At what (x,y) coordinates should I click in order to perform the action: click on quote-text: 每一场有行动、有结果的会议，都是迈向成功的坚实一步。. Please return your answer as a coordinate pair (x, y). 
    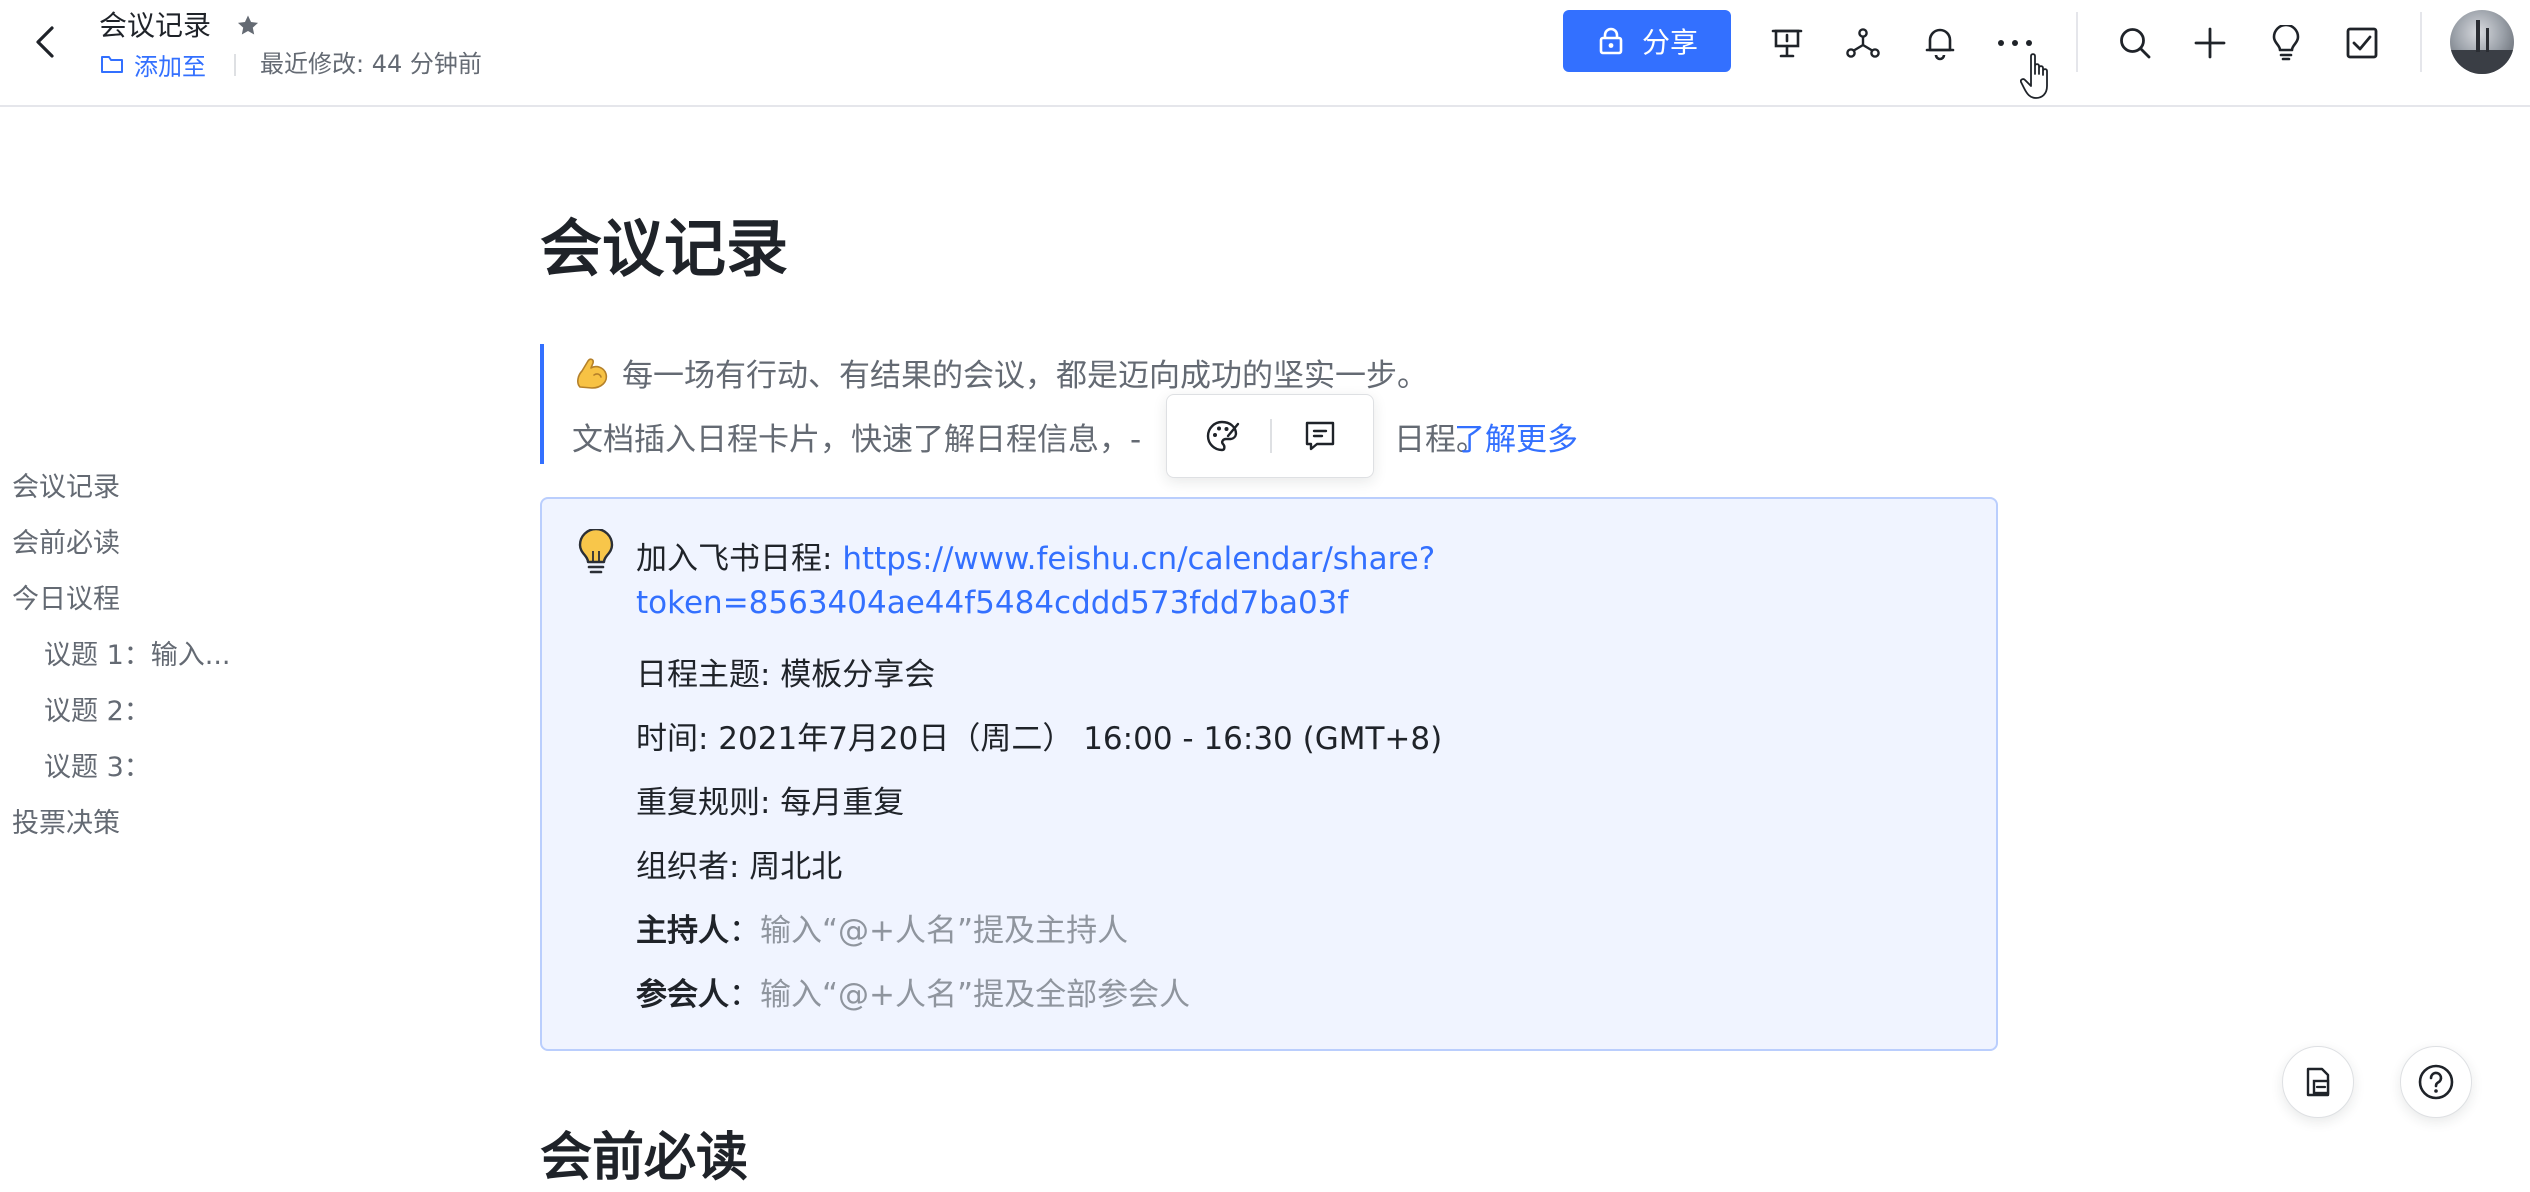
    Looking at the image, I should click on (1025, 376).